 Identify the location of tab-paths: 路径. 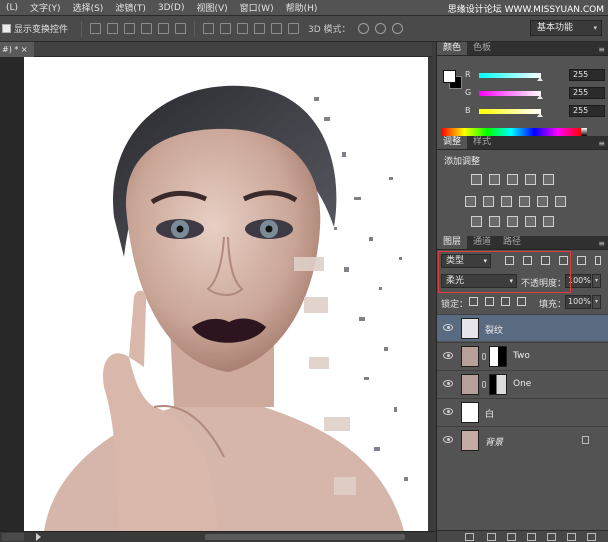
(512, 242).